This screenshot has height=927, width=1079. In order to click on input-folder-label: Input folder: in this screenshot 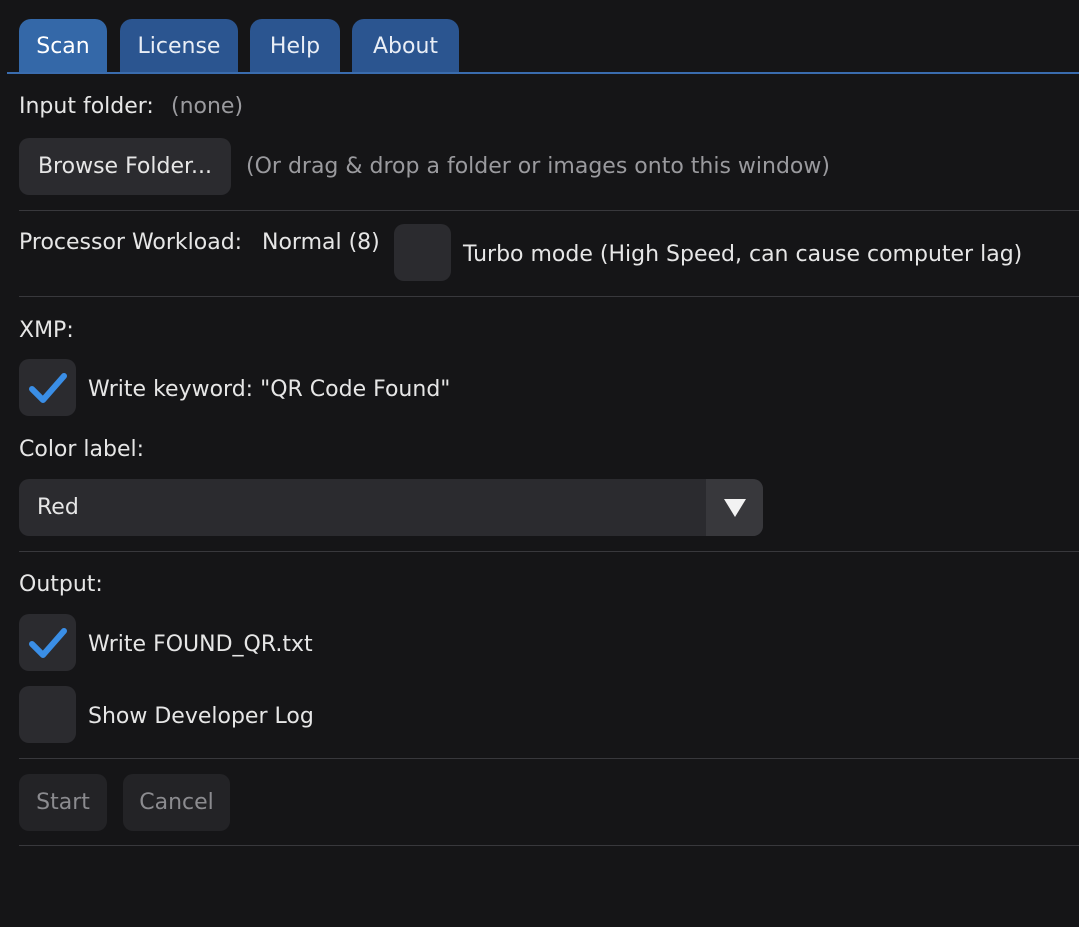, I will do `click(86, 106)`.